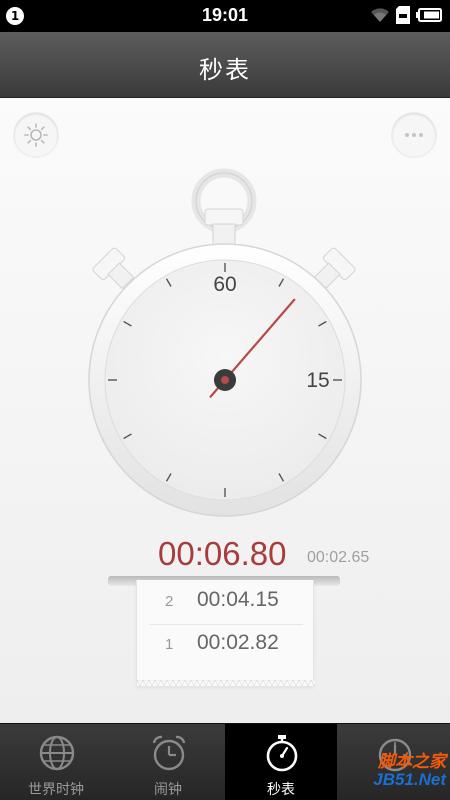 The image size is (450, 800). What do you see at coordinates (225, 70) in the screenshot?
I see `page-title: 秒表` at bounding box center [225, 70].